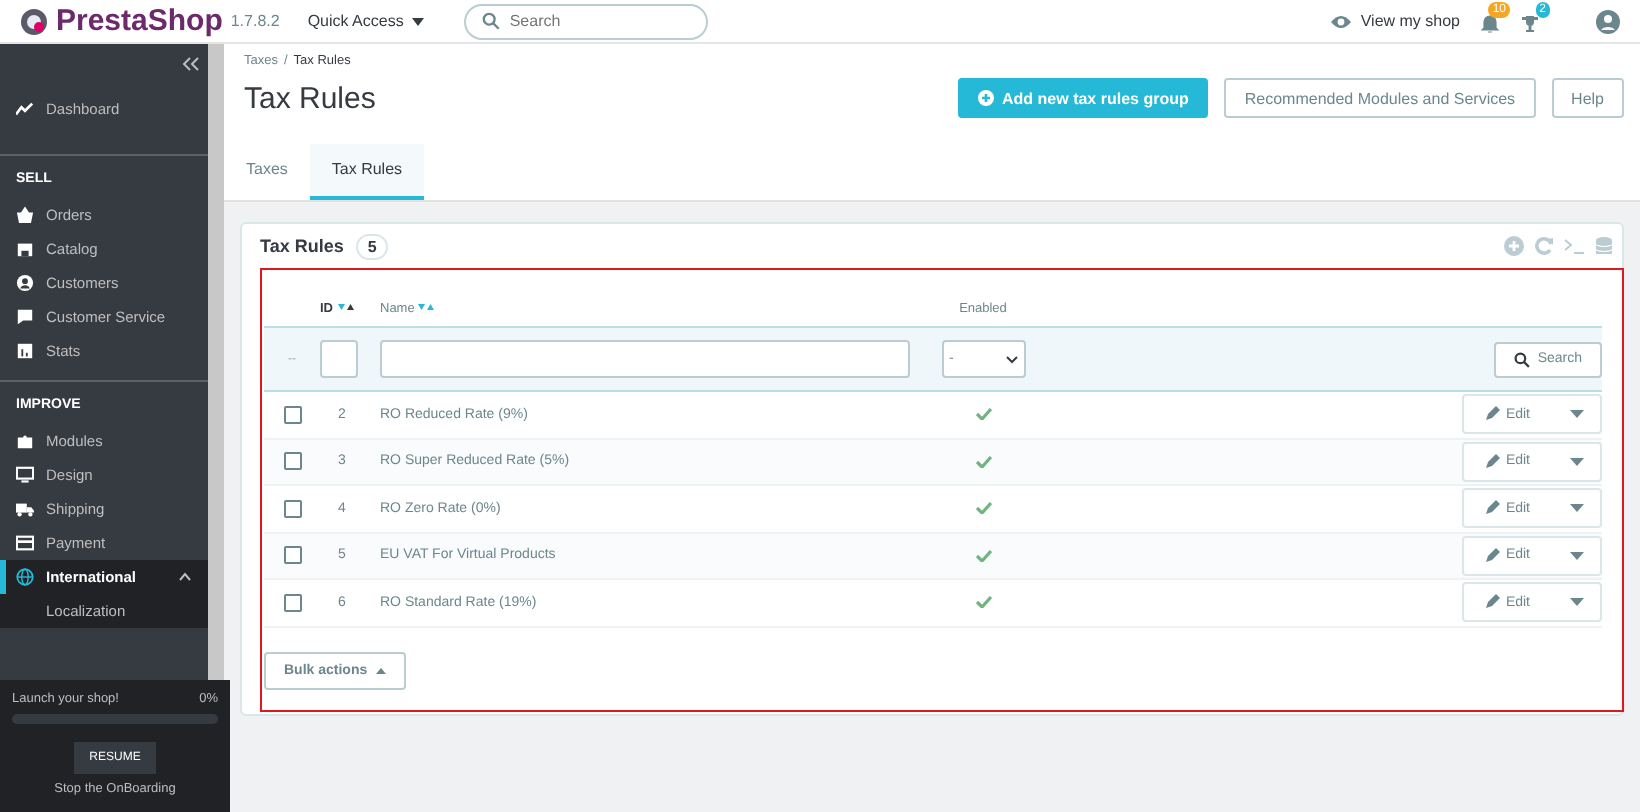  I want to click on store-icon, so click(25, 249).